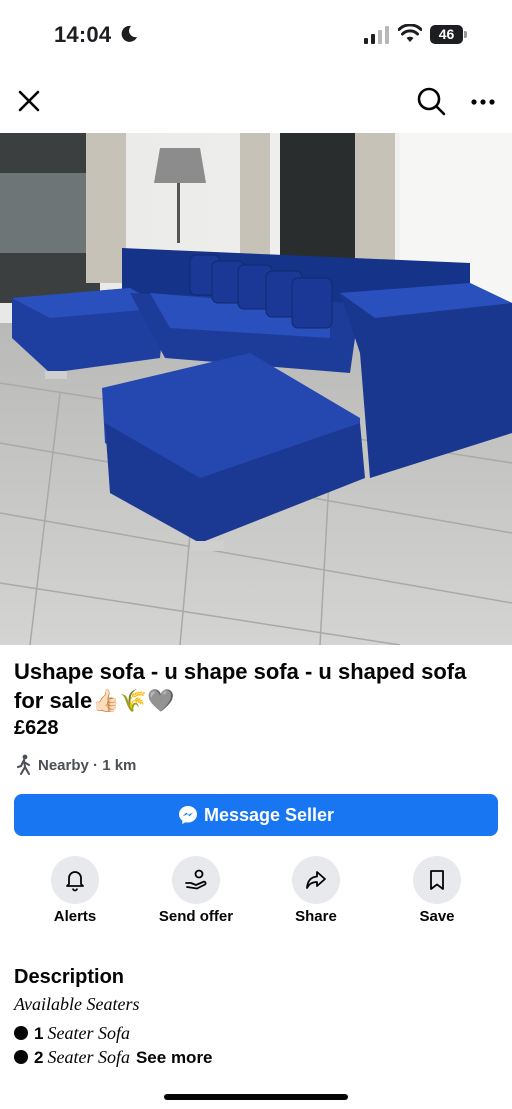  I want to click on location-text: Nearby · 1 km, so click(87, 765).